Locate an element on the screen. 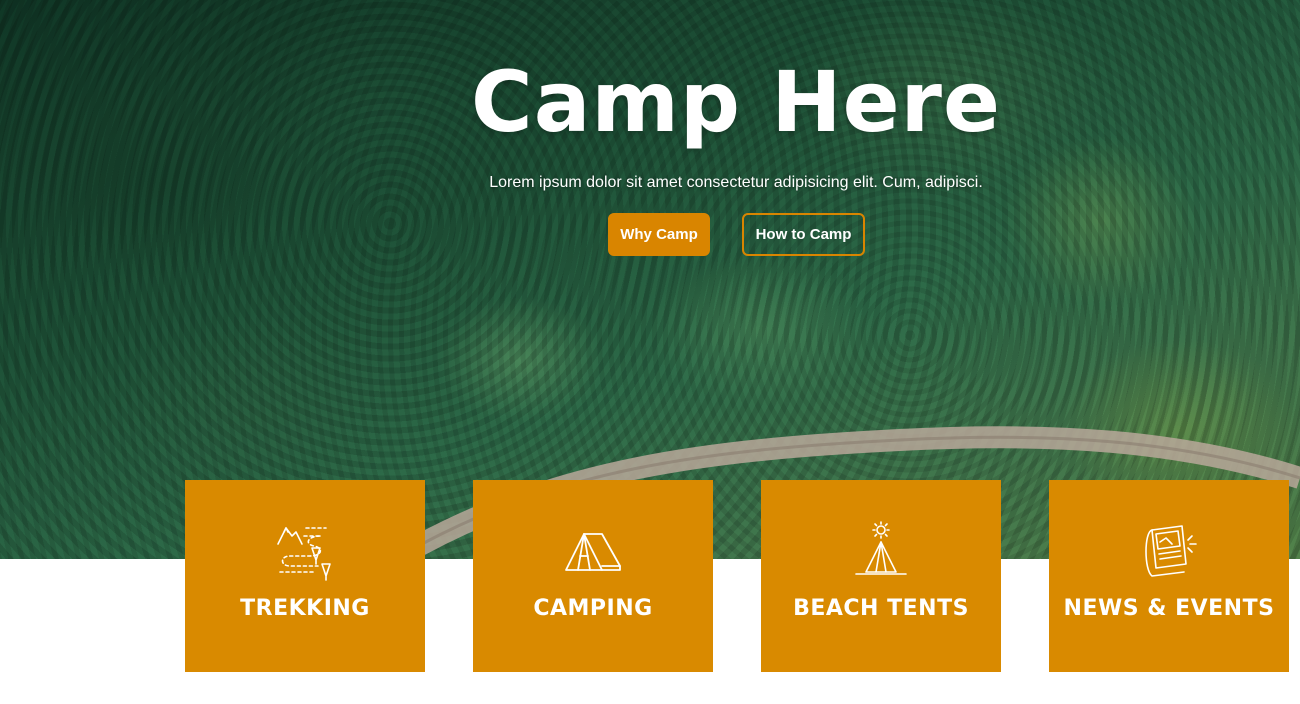 This screenshot has width=1300, height=704. card-label: CAMPING is located at coordinates (593, 608).